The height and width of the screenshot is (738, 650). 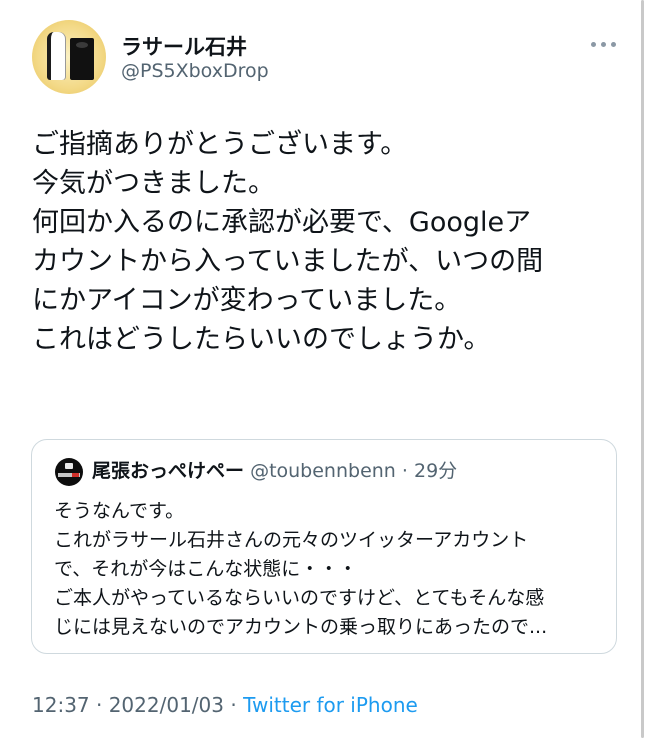 I want to click on author-handle: @PS5XboxDrop, so click(x=195, y=71).